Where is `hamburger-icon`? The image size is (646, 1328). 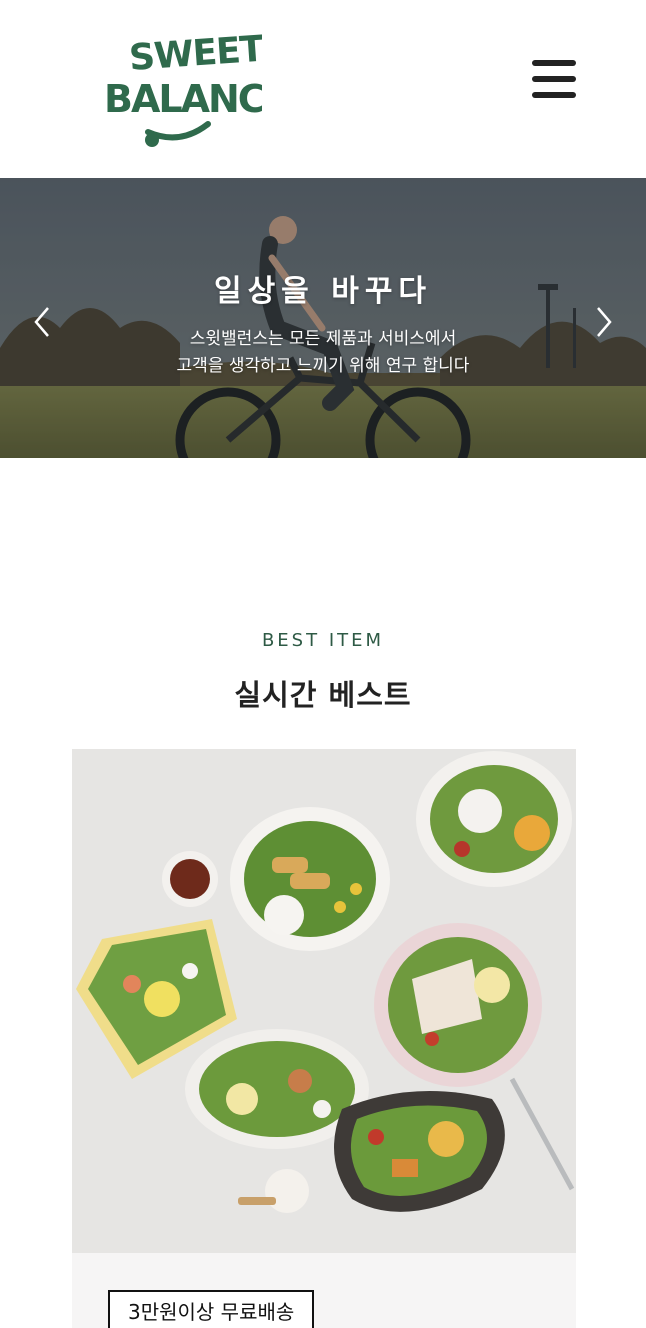 hamburger-icon is located at coordinates (554, 80).